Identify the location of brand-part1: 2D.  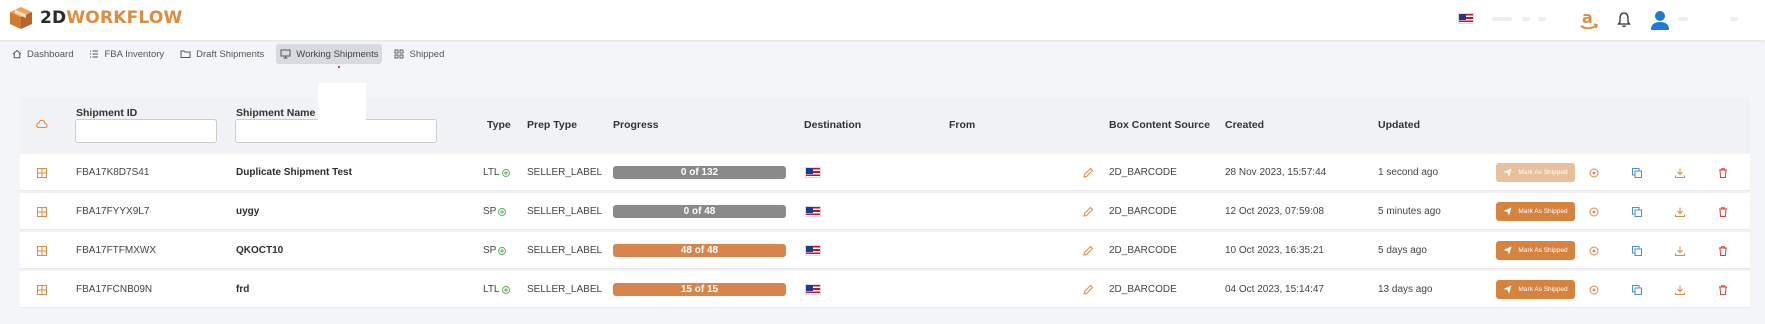
(53, 18).